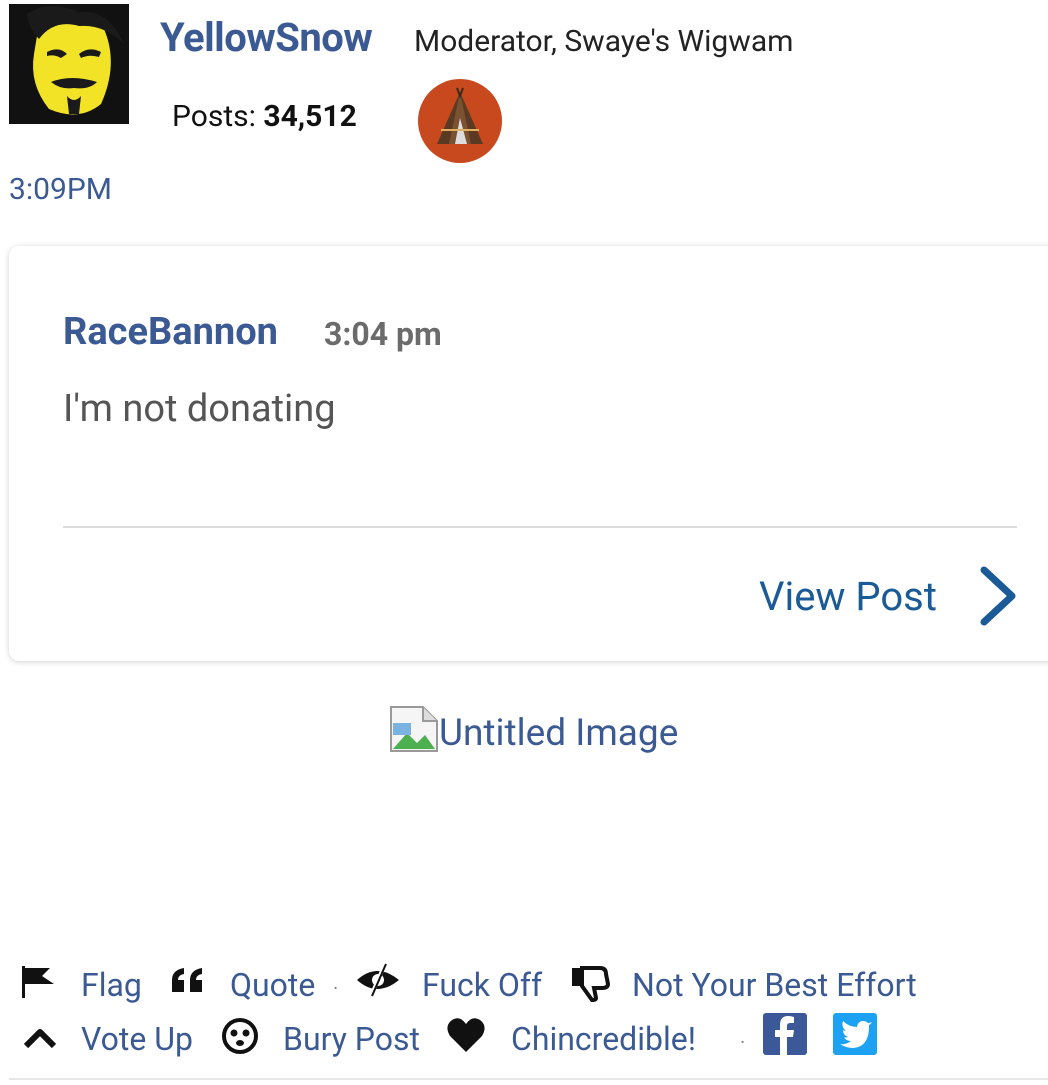 The width and height of the screenshot is (1048, 1085). I want to click on chevron-up-icon, so click(40, 1040).